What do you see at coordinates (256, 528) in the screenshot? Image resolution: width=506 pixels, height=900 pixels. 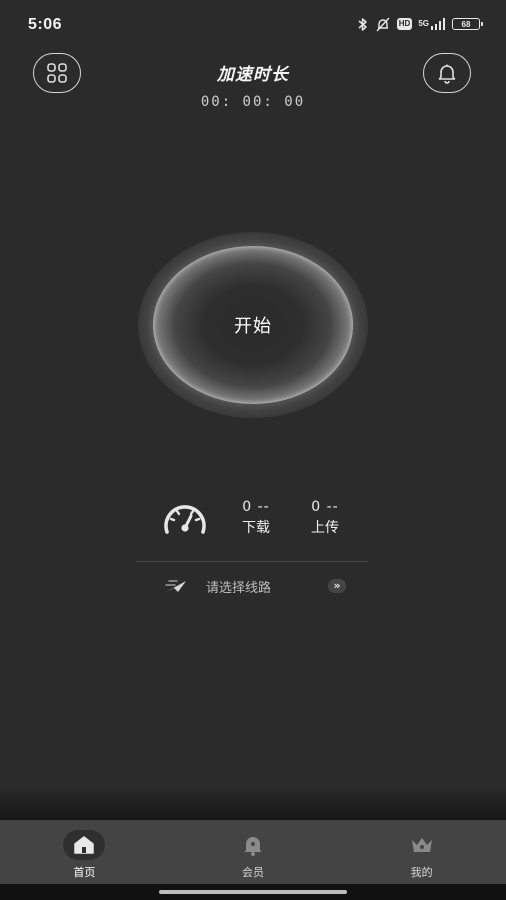 I see `download-label: 下载` at bounding box center [256, 528].